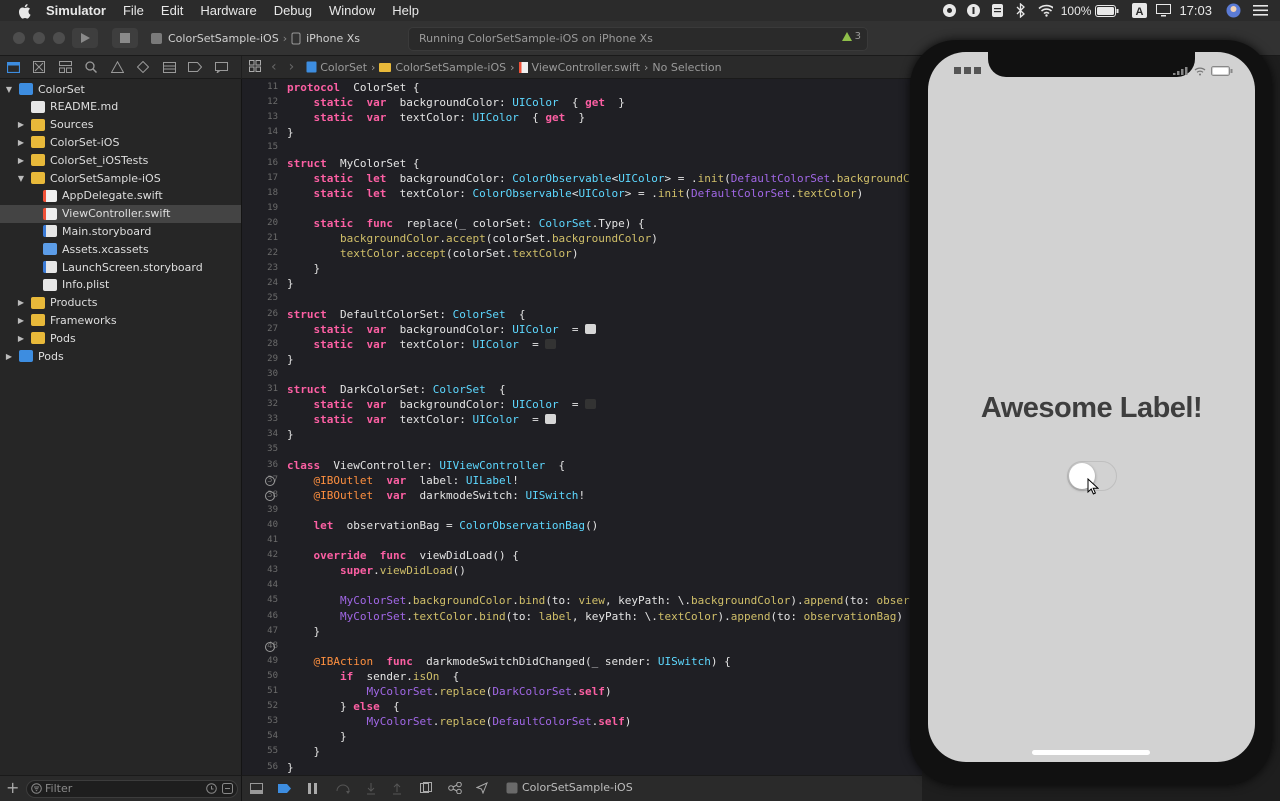 The image size is (1280, 801). Describe the element at coordinates (25, 11) in the screenshot. I see `apple-icon` at that location.